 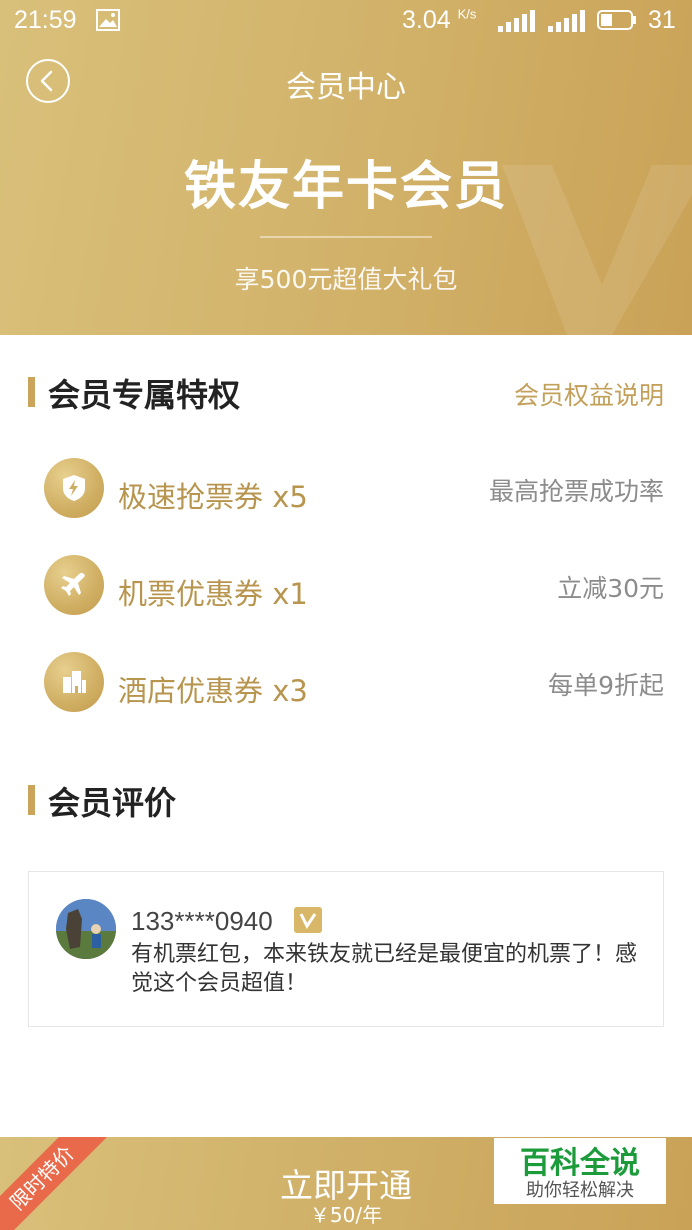 What do you see at coordinates (516, 21) in the screenshot?
I see `signal-icon` at bounding box center [516, 21].